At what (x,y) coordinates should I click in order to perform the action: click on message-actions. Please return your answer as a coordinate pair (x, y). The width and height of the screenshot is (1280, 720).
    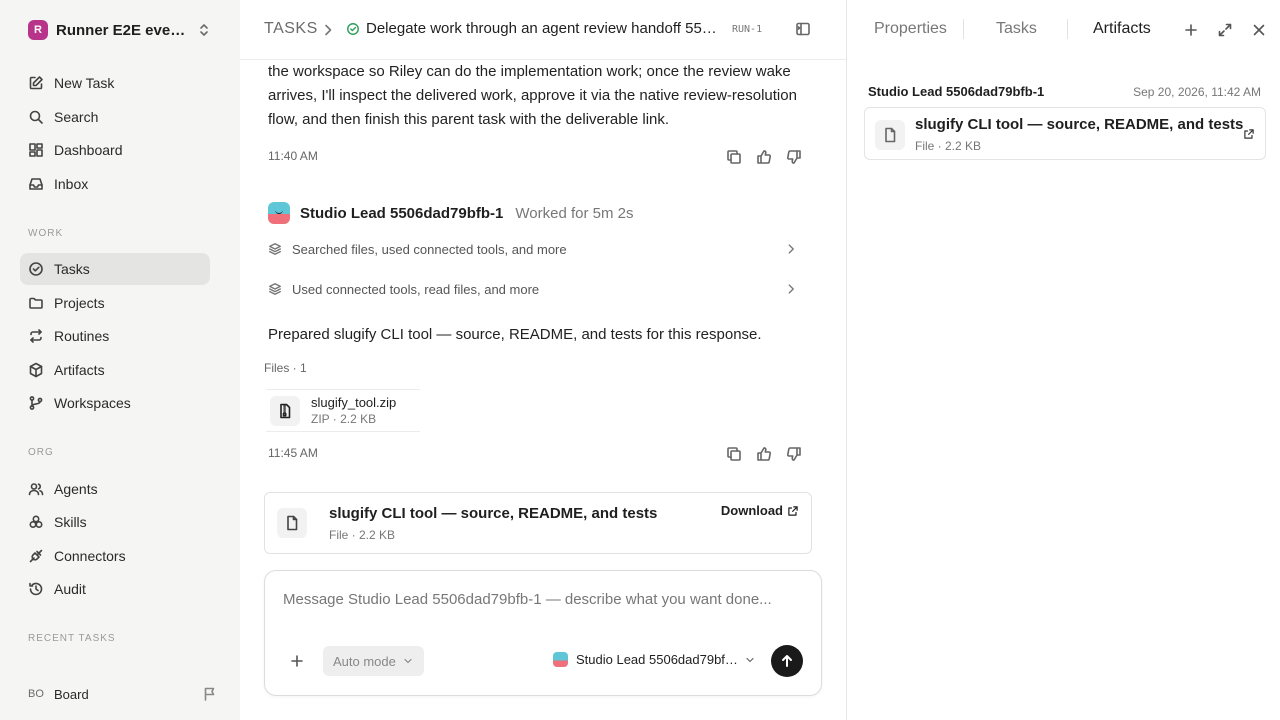
    Looking at the image, I should click on (764, 157).